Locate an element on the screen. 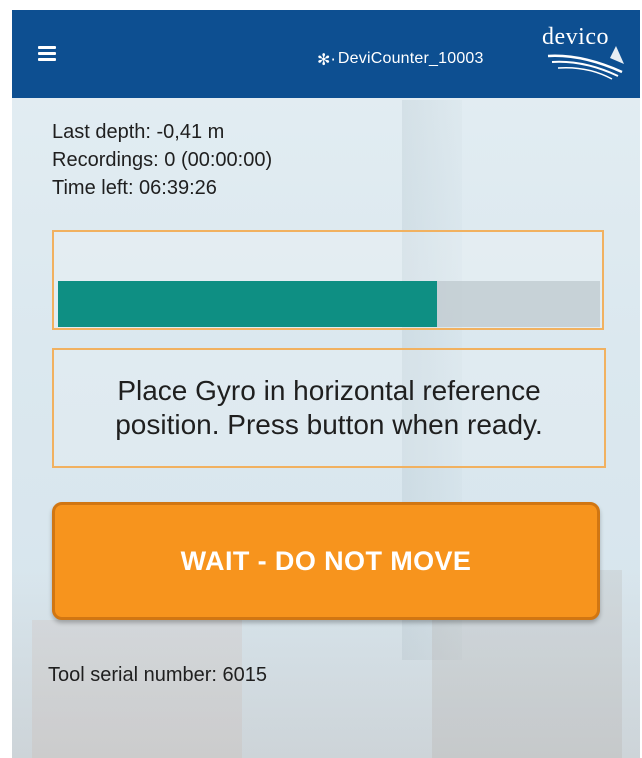  hamburger-menu-icon is located at coordinates (50, 54).